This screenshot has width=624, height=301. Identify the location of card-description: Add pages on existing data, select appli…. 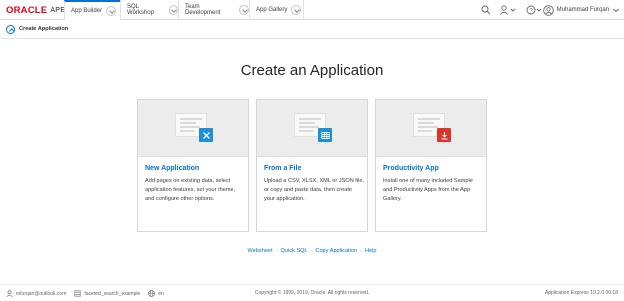
(190, 190).